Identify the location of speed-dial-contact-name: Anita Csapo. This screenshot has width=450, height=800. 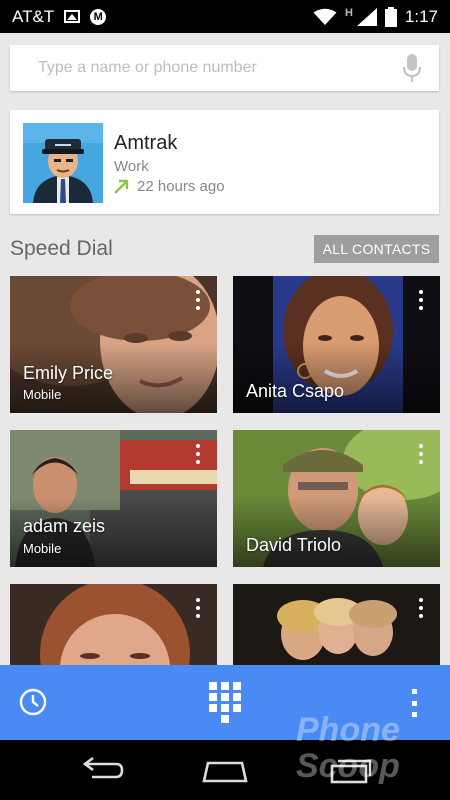
(295, 391).